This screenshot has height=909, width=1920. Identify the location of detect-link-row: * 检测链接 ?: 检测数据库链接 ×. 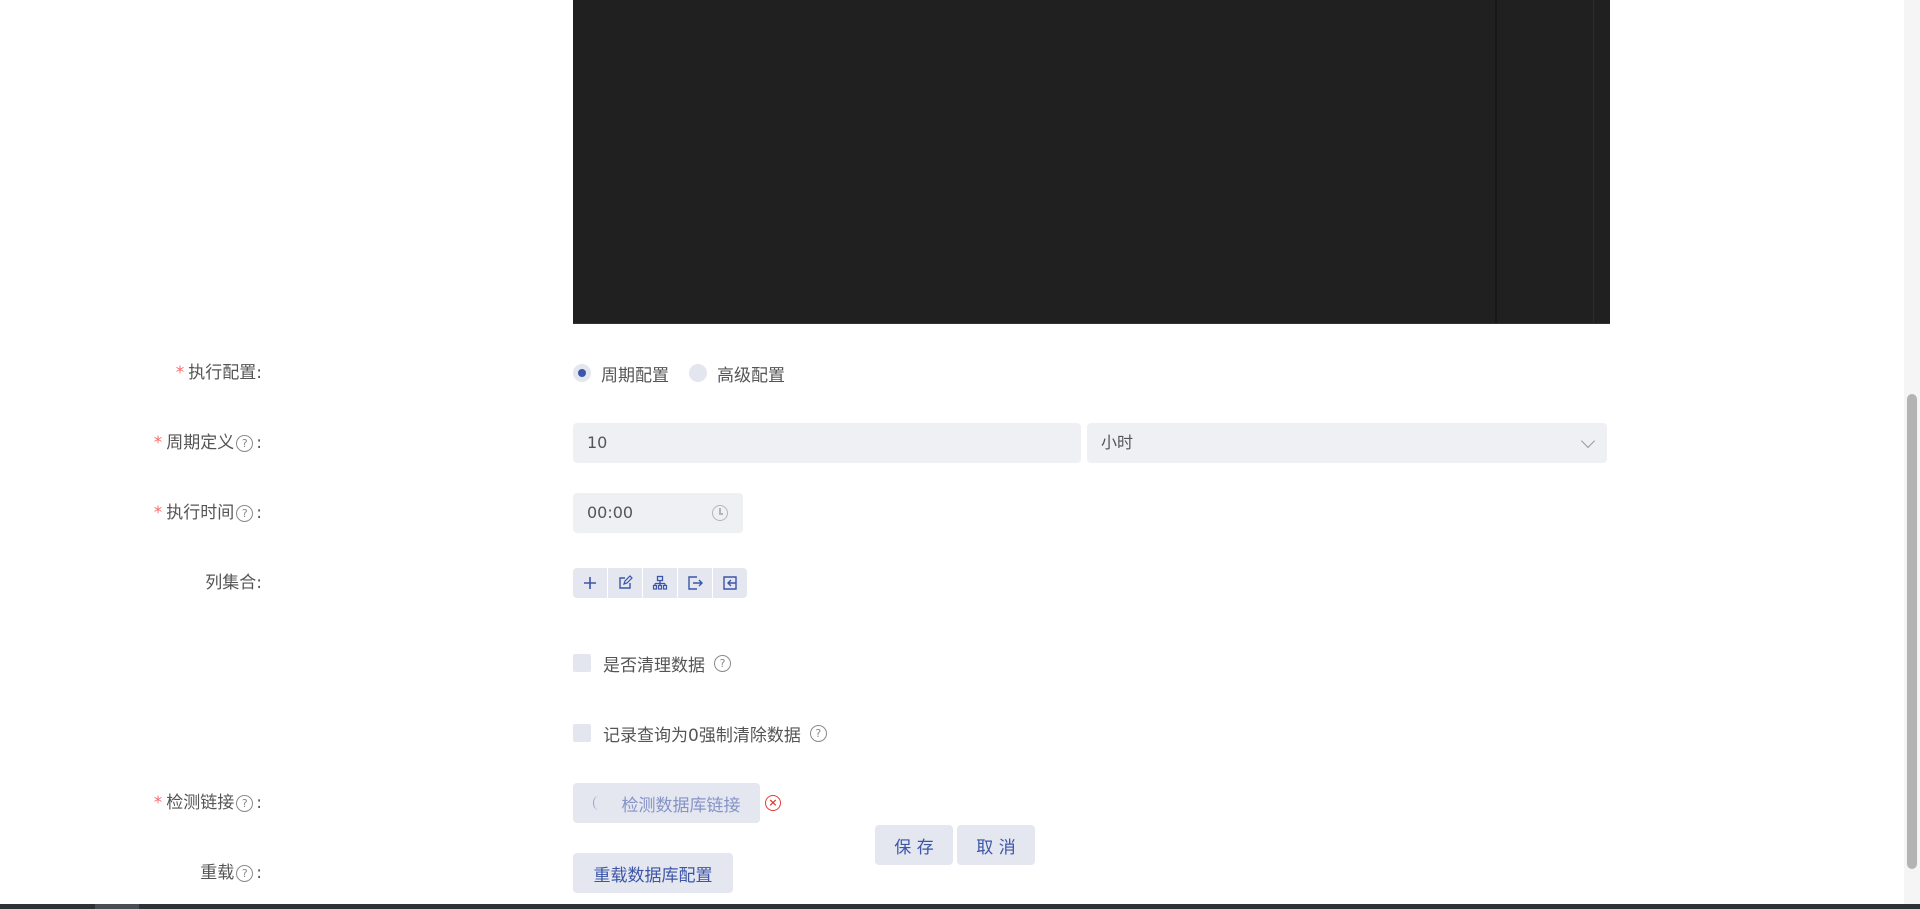
(805, 803).